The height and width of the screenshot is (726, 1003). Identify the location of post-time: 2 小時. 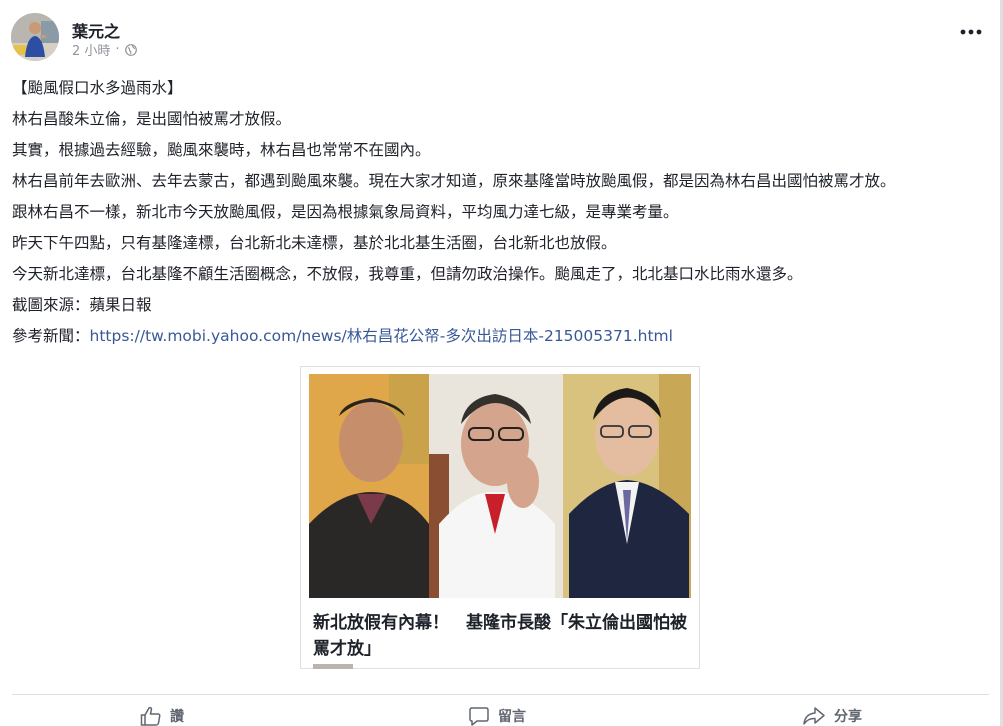
(91, 49).